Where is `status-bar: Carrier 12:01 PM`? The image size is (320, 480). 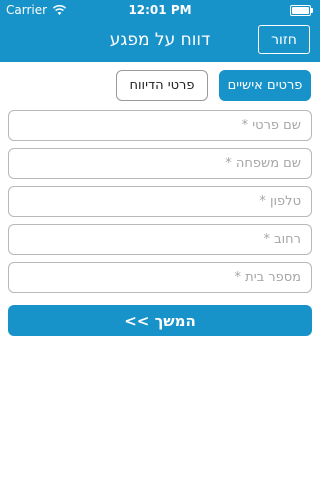 status-bar: Carrier 12:01 PM is located at coordinates (160, 10).